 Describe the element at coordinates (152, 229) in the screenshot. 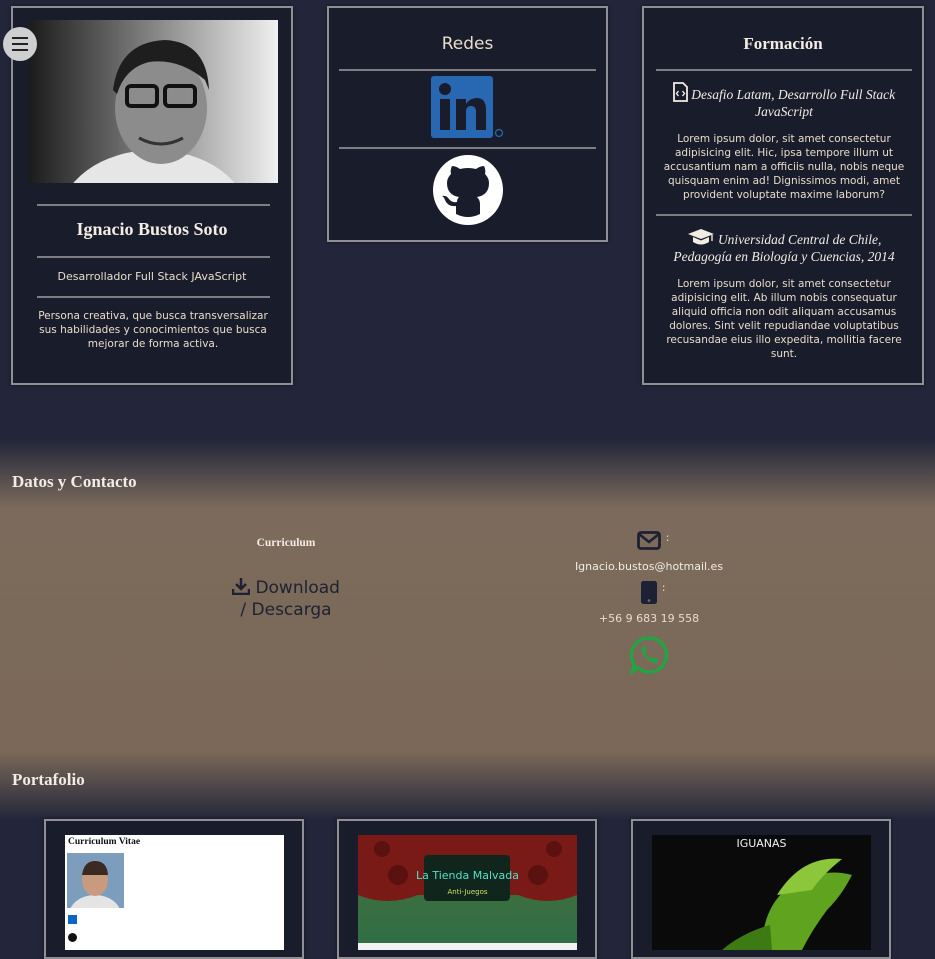

I see `profile-name: Ignacio Bustos Soto` at that location.